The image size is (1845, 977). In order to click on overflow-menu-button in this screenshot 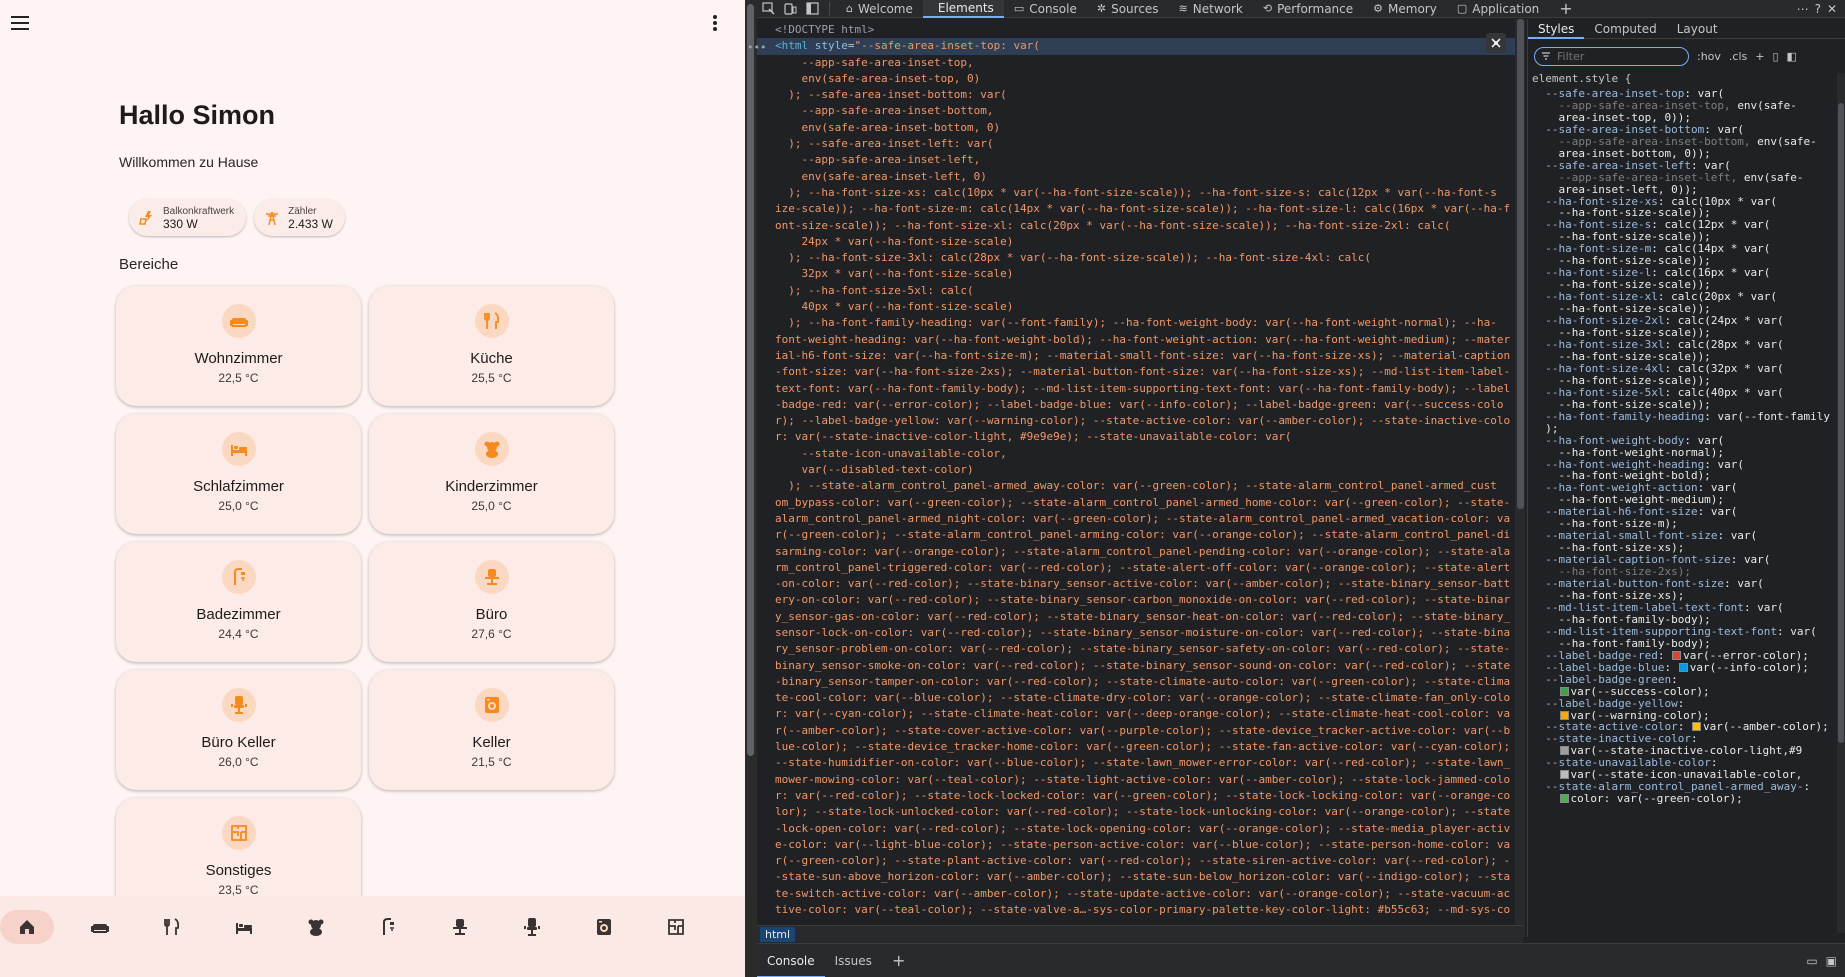, I will do `click(715, 23)`.